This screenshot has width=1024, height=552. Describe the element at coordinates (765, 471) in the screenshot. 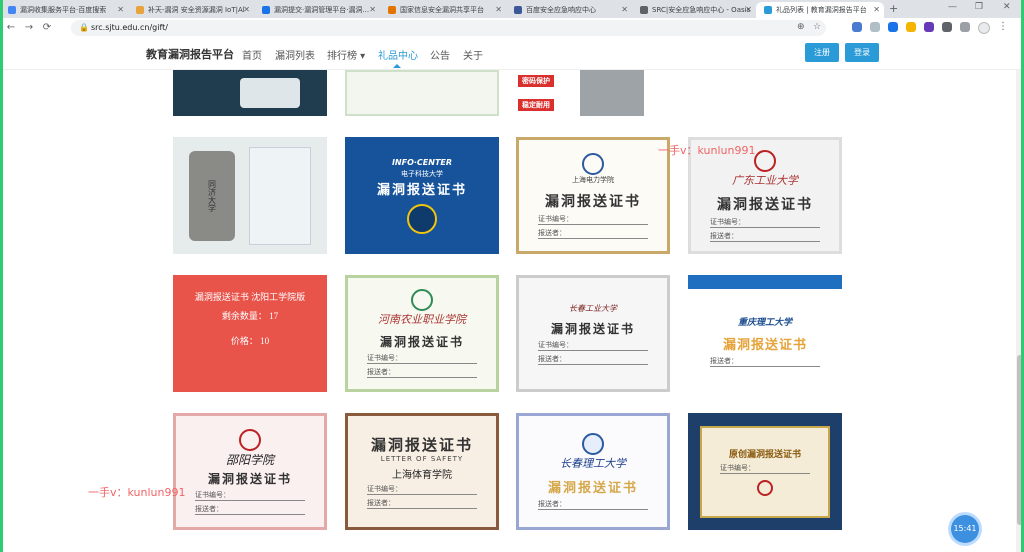

I see `gift-card: 原创漏洞报送证书 证书编号：` at that location.